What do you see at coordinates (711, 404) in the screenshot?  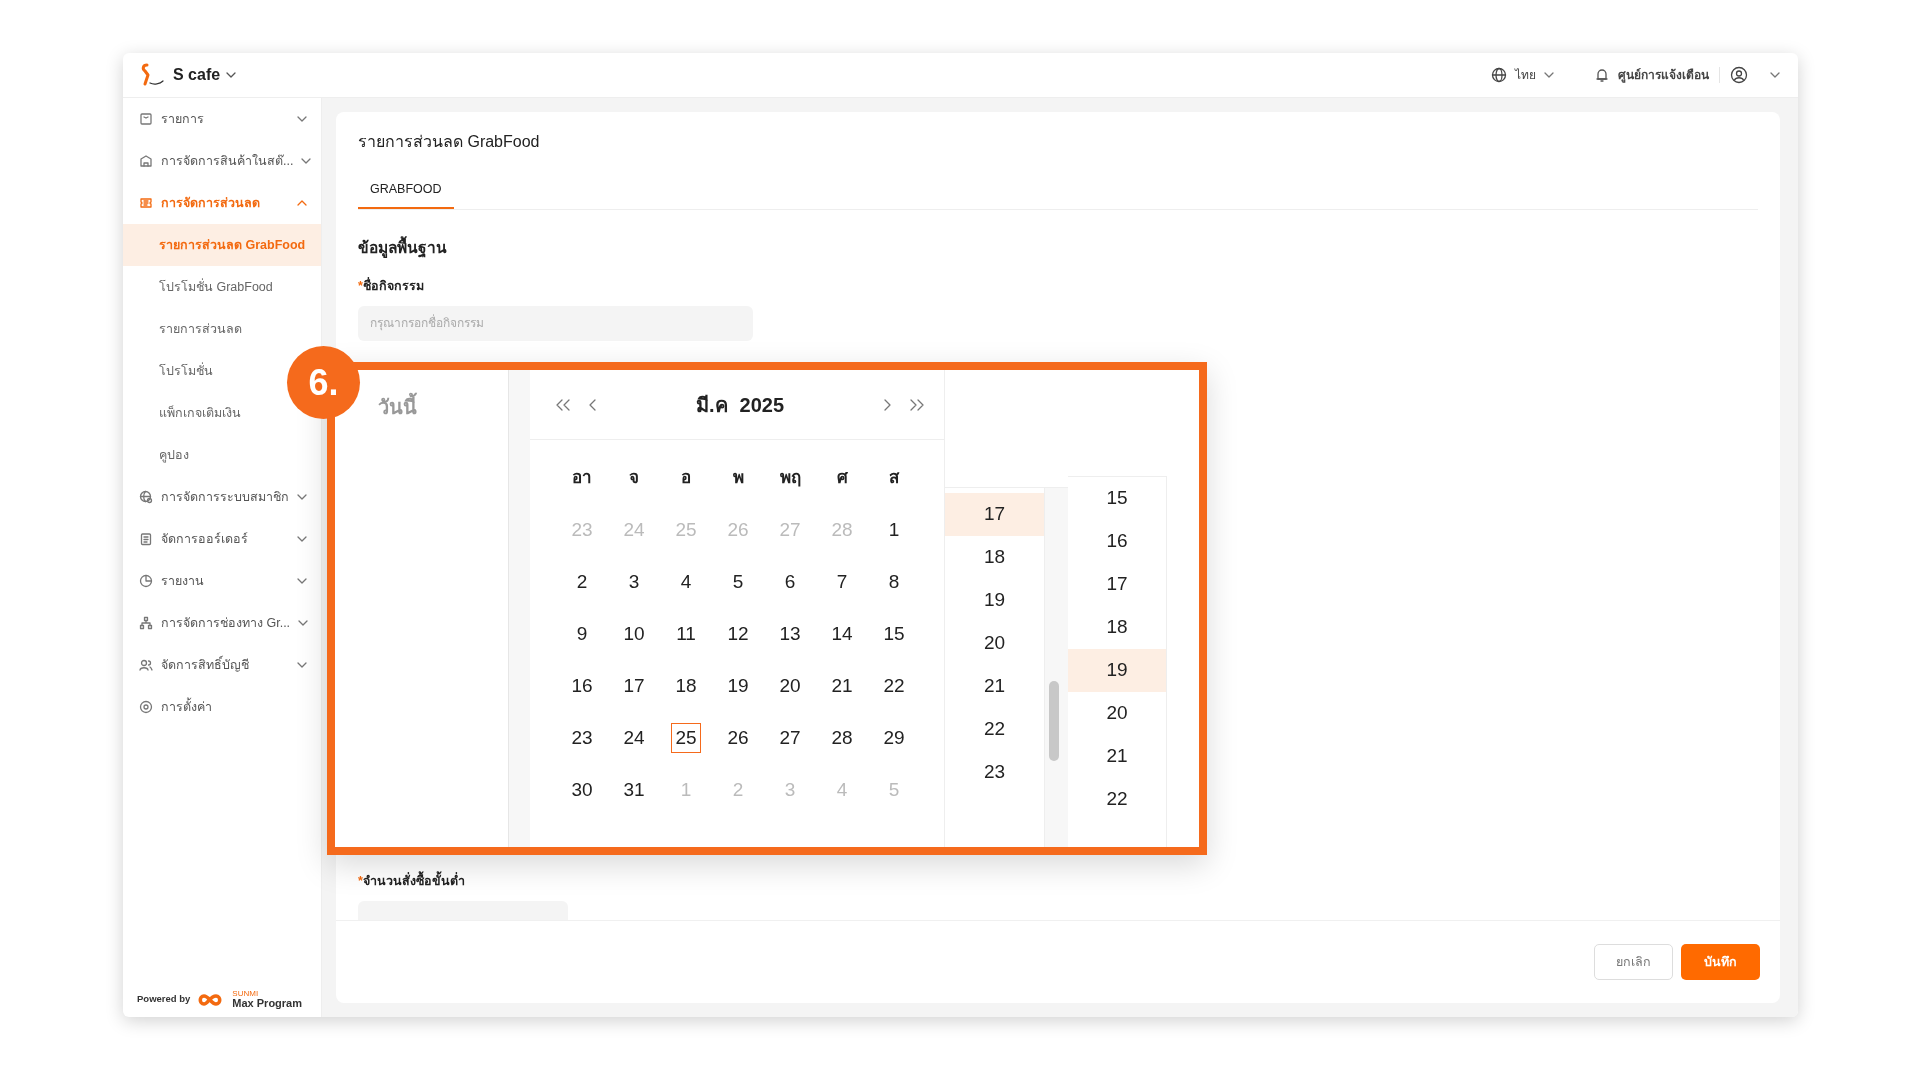 I see `month-label: มี.ค` at bounding box center [711, 404].